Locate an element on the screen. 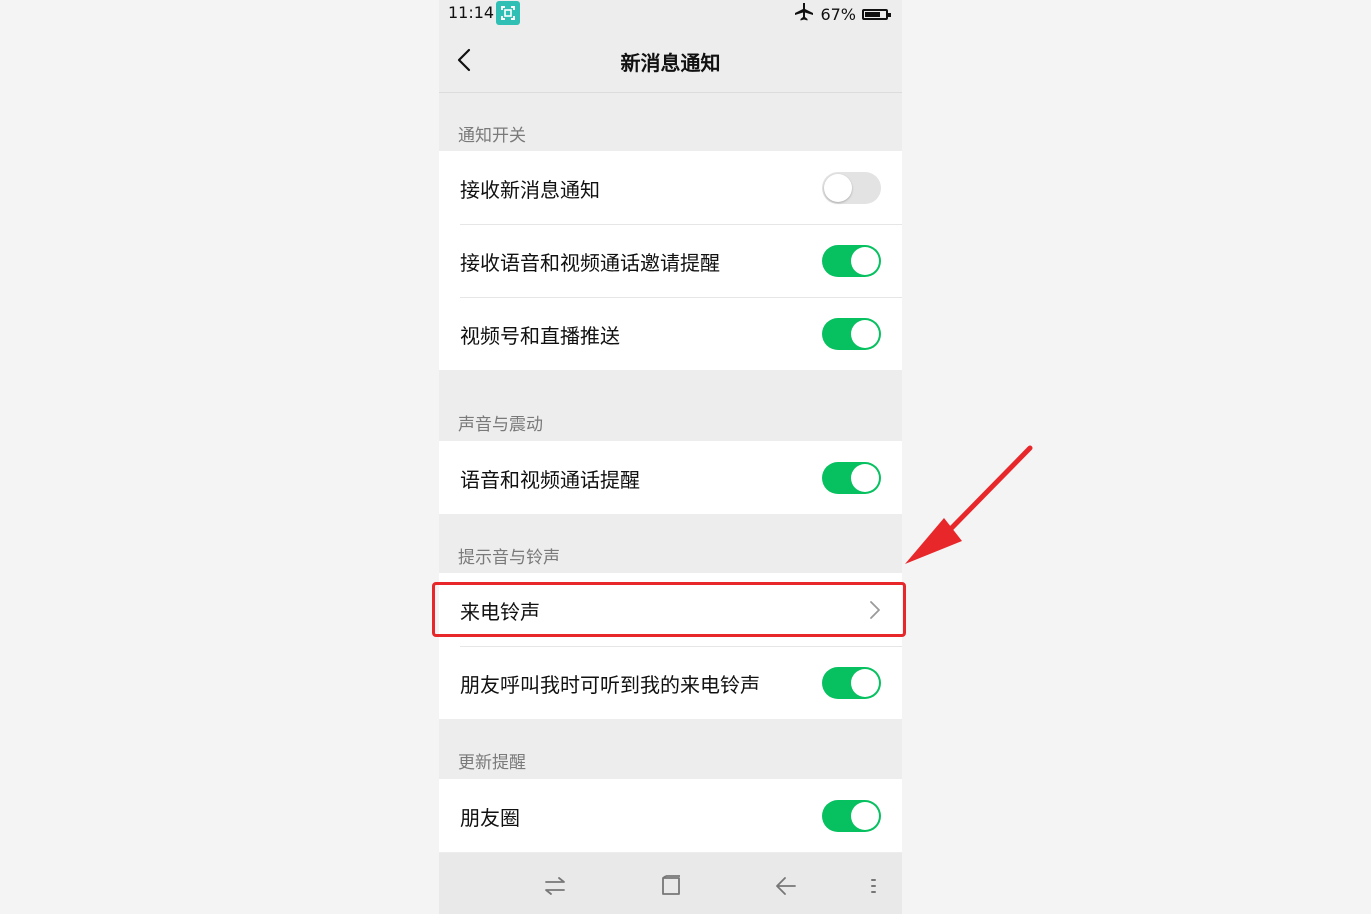  system-nav-bar is located at coordinates (670, 883).